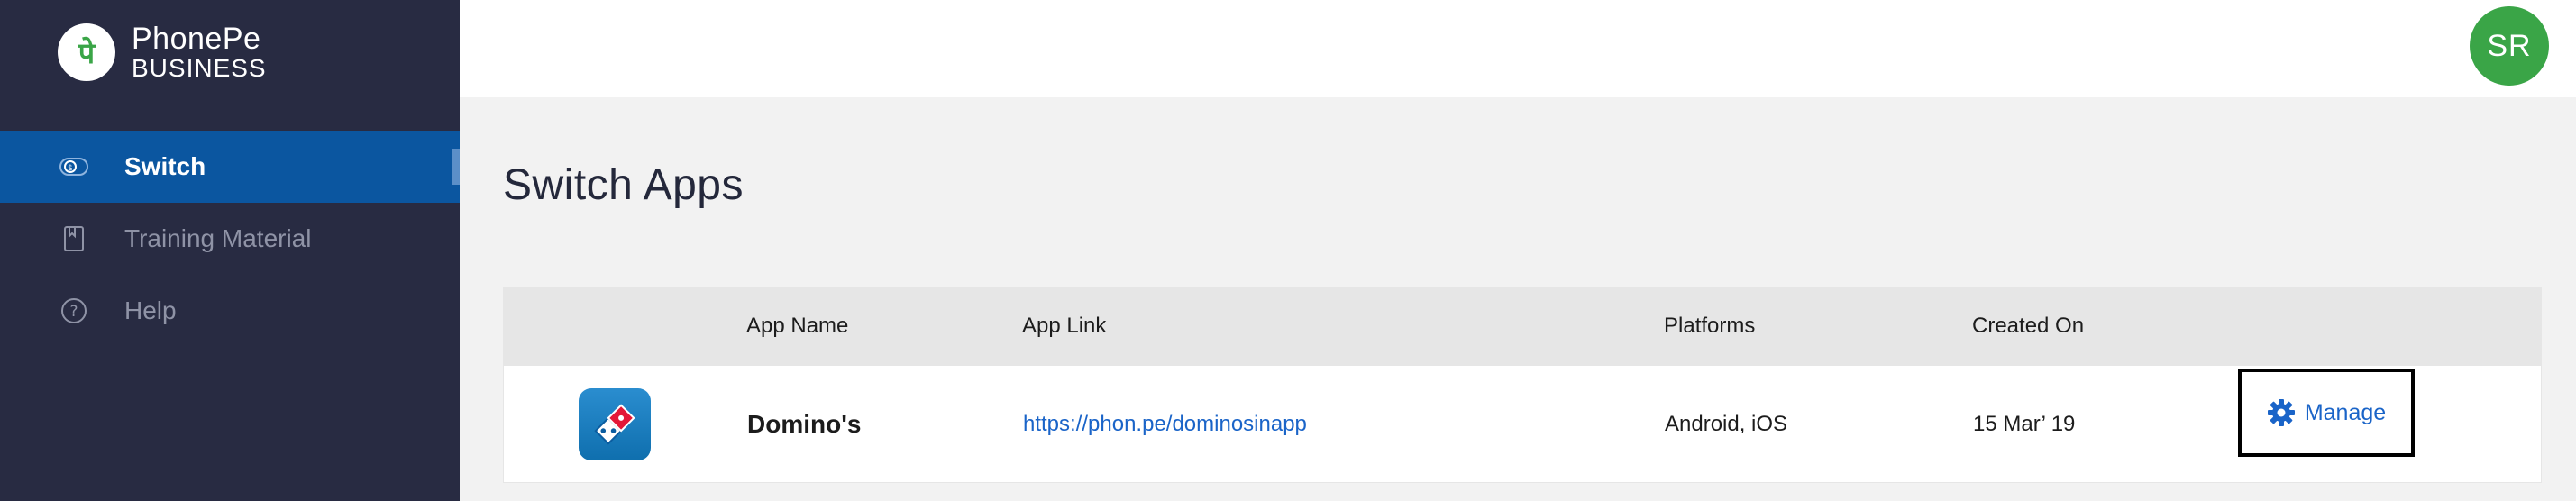 The image size is (2576, 501). What do you see at coordinates (623, 185) in the screenshot?
I see `page-title: Switch Apps` at bounding box center [623, 185].